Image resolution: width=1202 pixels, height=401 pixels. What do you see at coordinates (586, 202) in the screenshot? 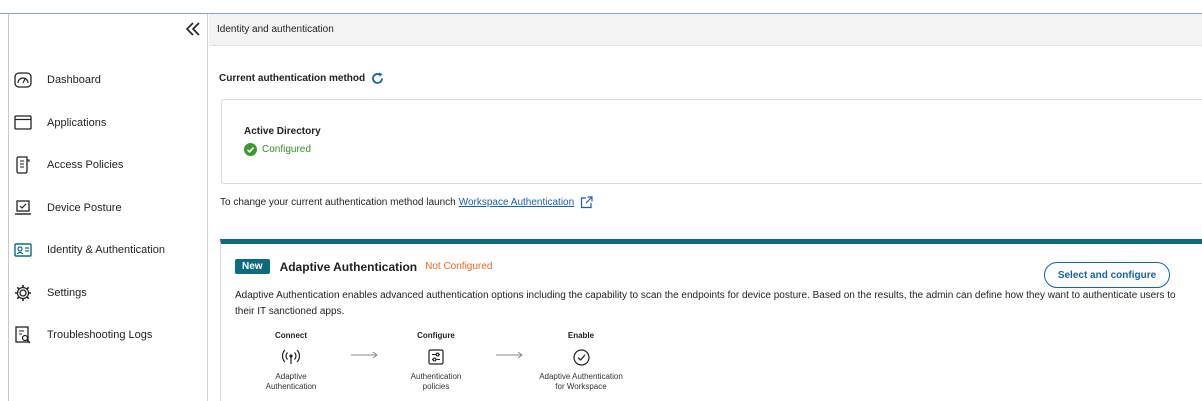
I see `external-link-icon` at bounding box center [586, 202].